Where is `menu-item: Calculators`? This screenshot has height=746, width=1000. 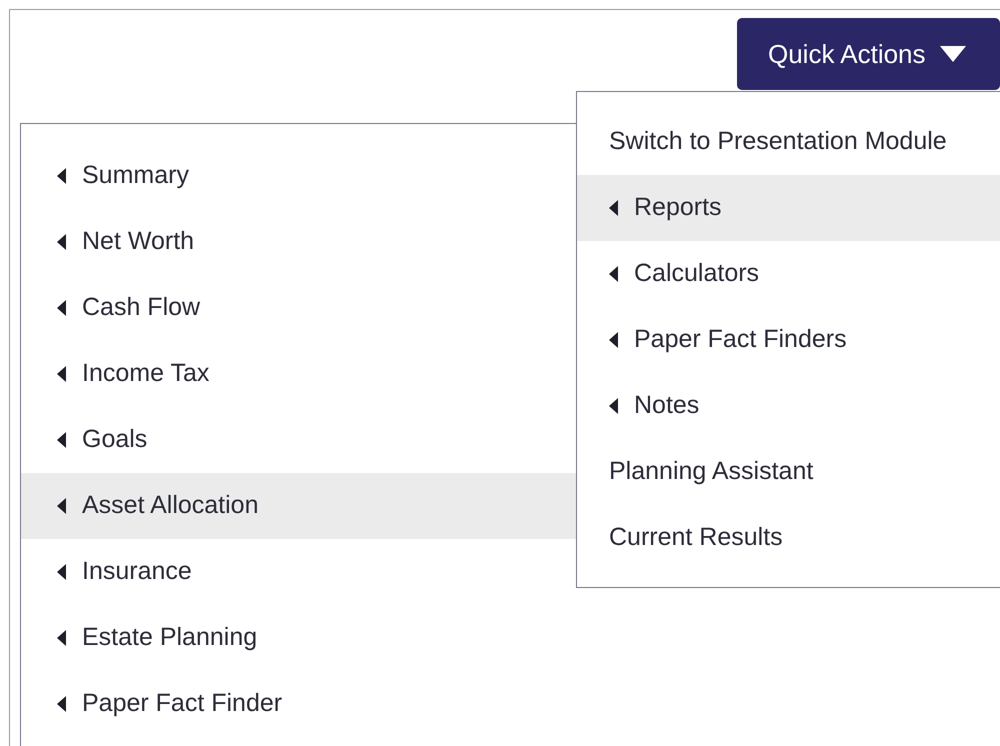
menu-item: Calculators is located at coordinates (788, 274).